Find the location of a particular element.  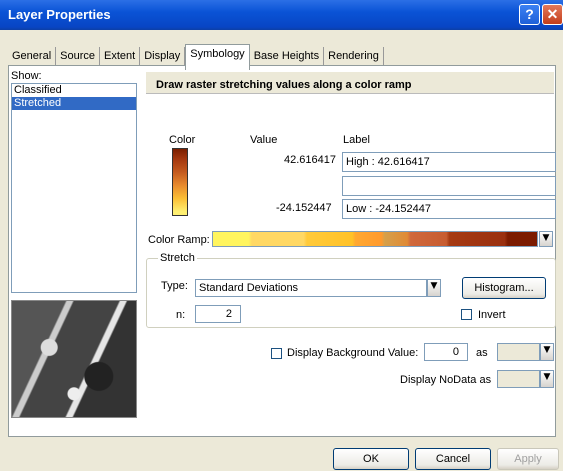

help-button: ? is located at coordinates (529, 14).